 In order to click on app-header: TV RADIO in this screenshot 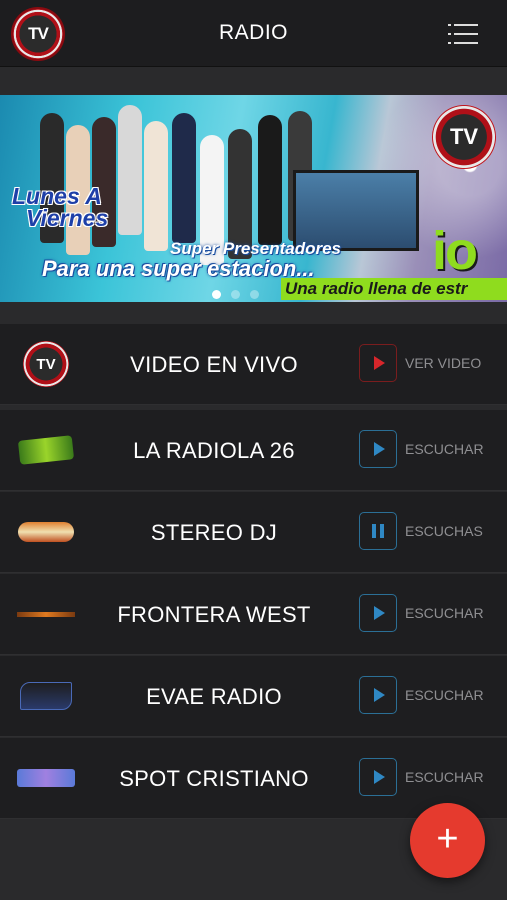, I will do `click(253, 33)`.